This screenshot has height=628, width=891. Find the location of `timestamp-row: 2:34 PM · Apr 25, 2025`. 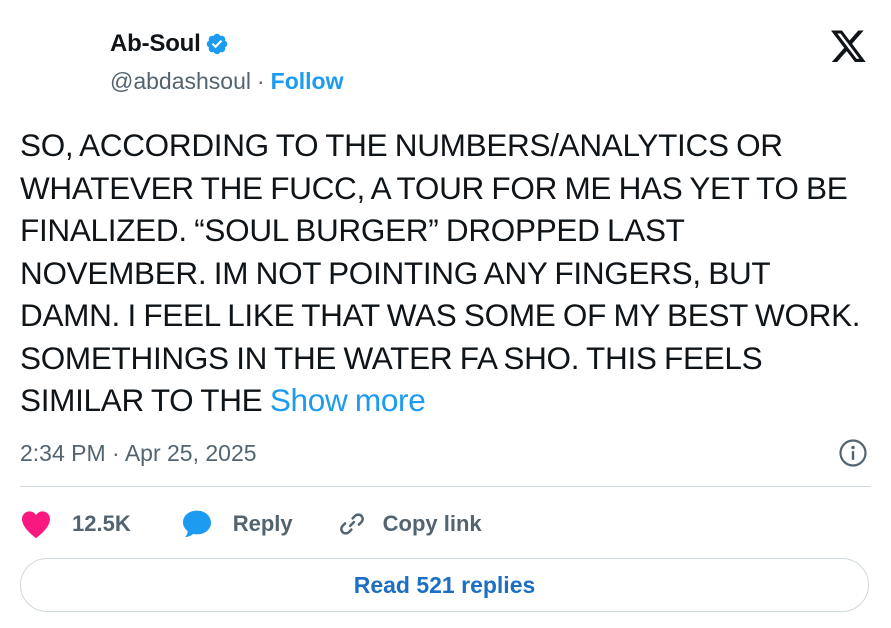

timestamp-row: 2:34 PM · Apr 25, 2025 is located at coordinates (444, 453).